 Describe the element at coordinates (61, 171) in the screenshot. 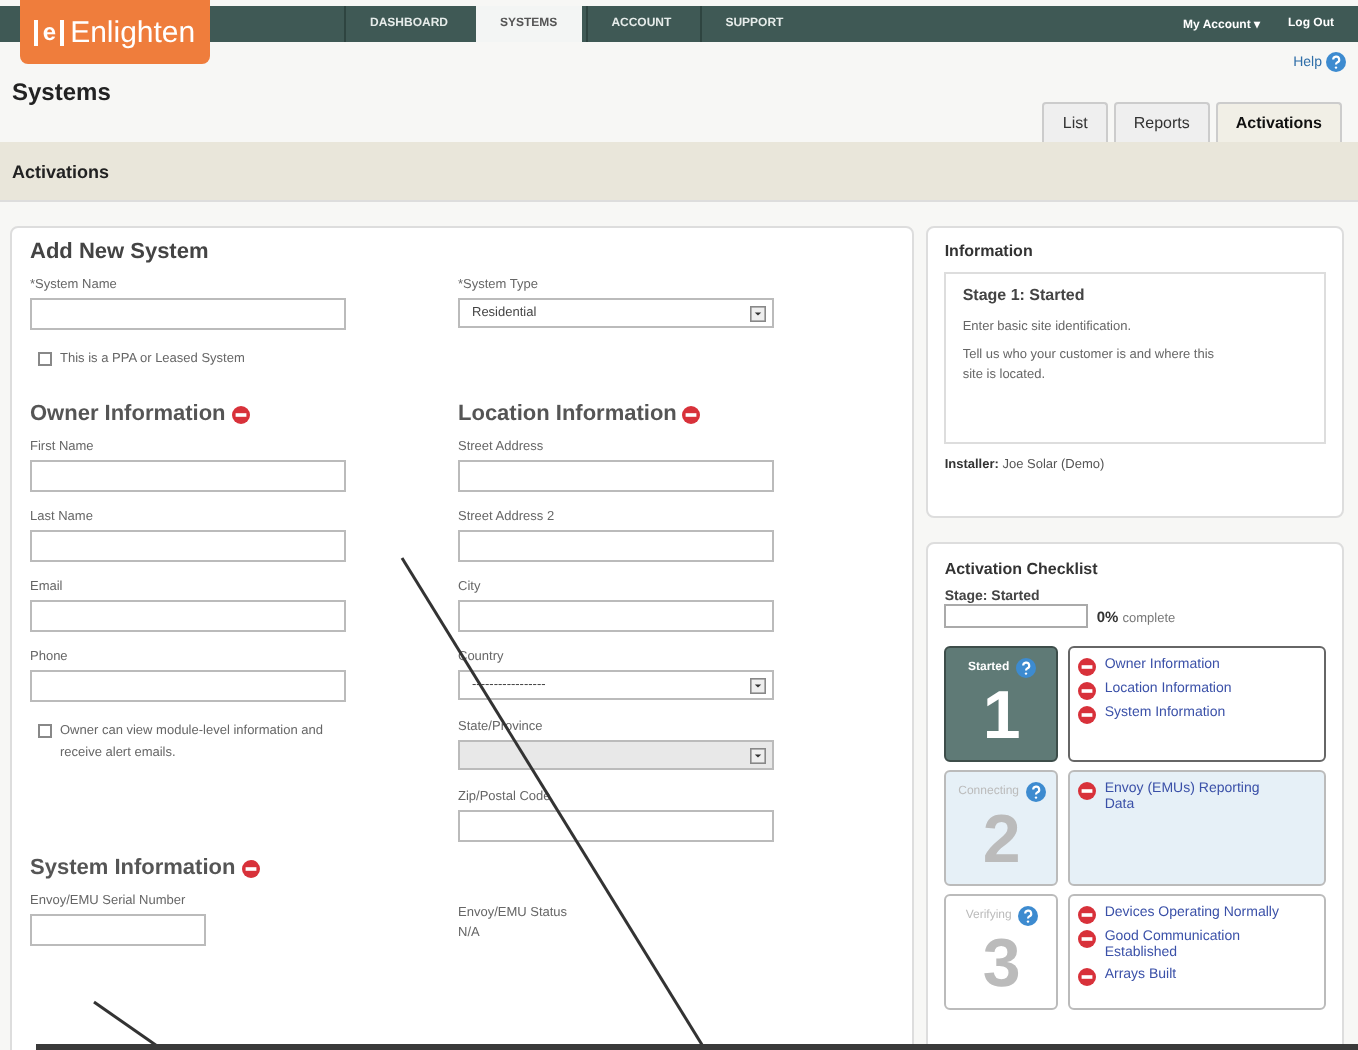

I see `section-title: Activations` at that location.